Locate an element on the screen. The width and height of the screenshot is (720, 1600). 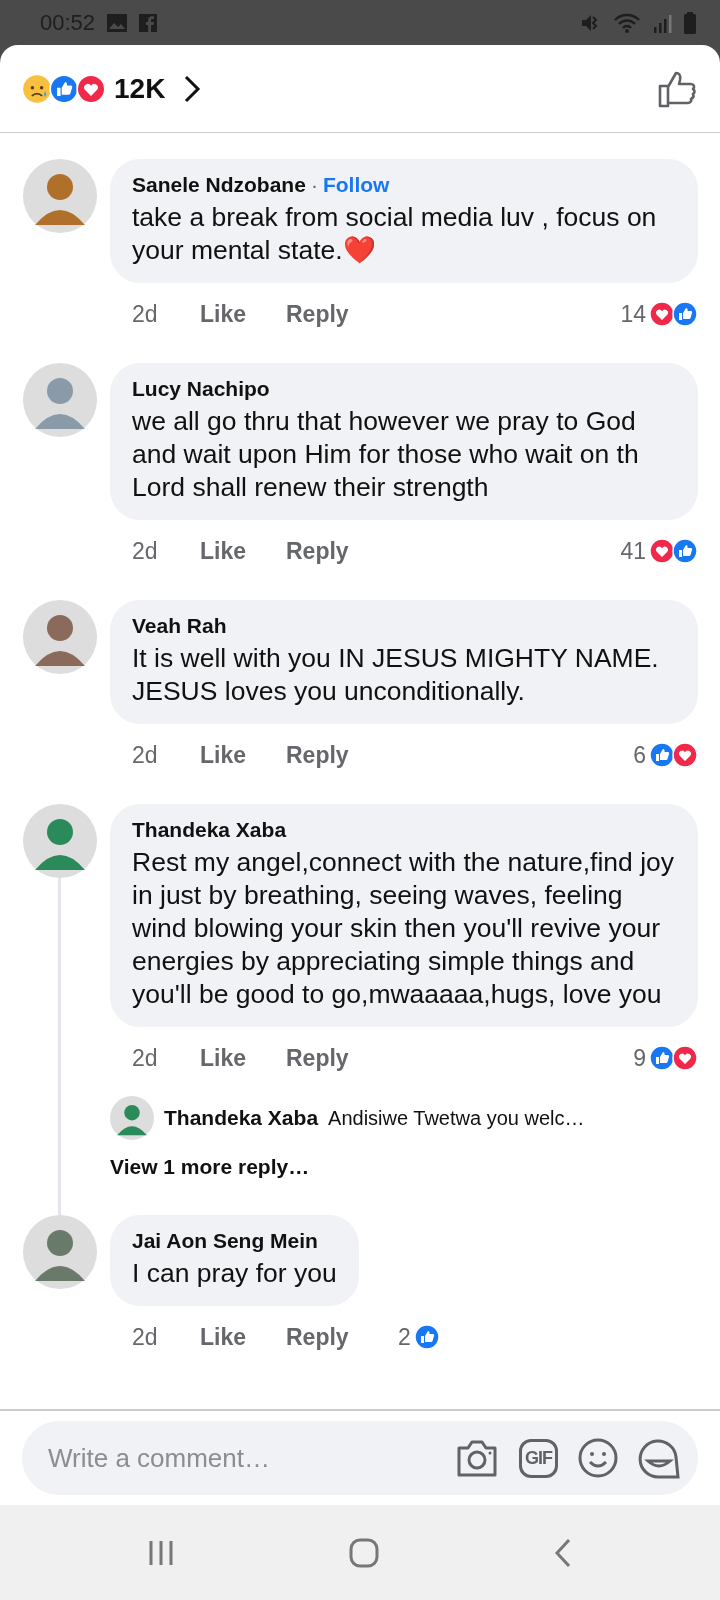
comment-text: we all go thru that however we pray to God and wait upon Him for those who wait on th Lord shall renew their strength is located at coordinates (386, 454).